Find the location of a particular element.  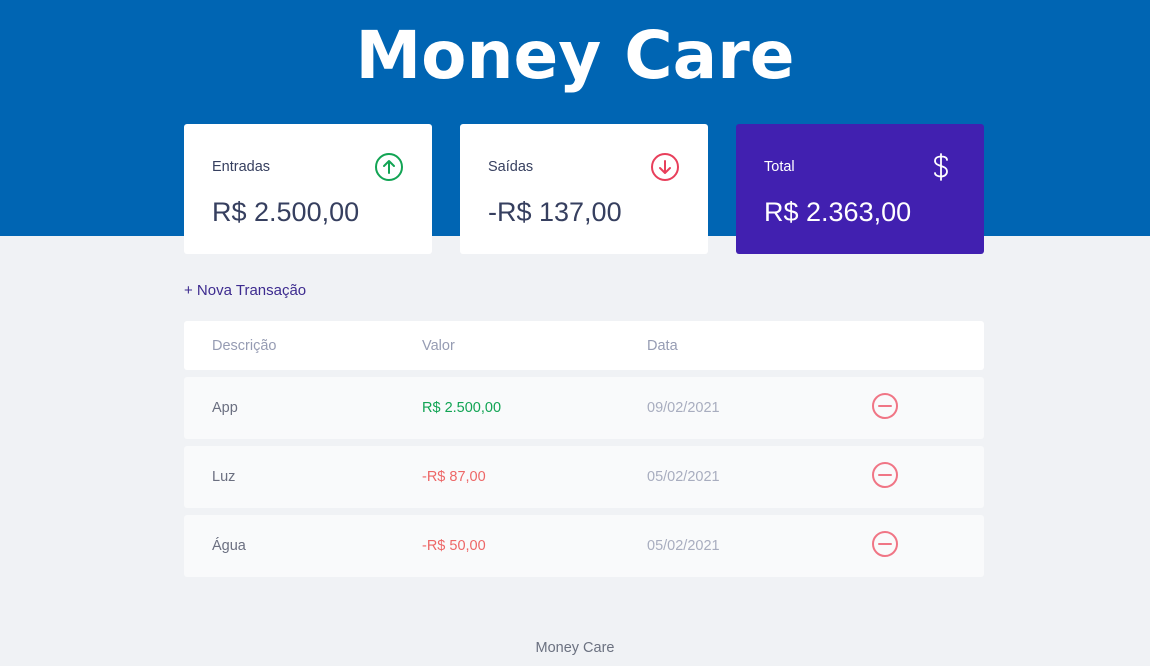

app-logo: Money Care is located at coordinates (575, 55).